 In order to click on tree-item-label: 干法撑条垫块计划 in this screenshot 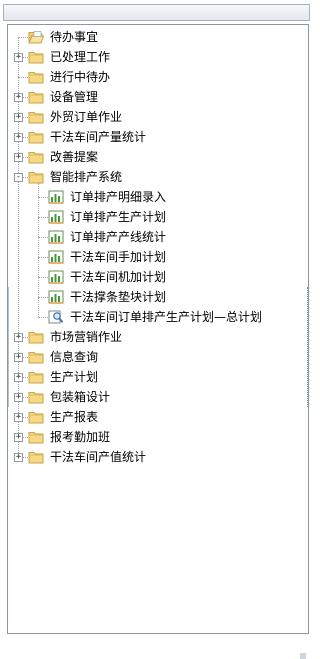, I will do `click(118, 297)`.